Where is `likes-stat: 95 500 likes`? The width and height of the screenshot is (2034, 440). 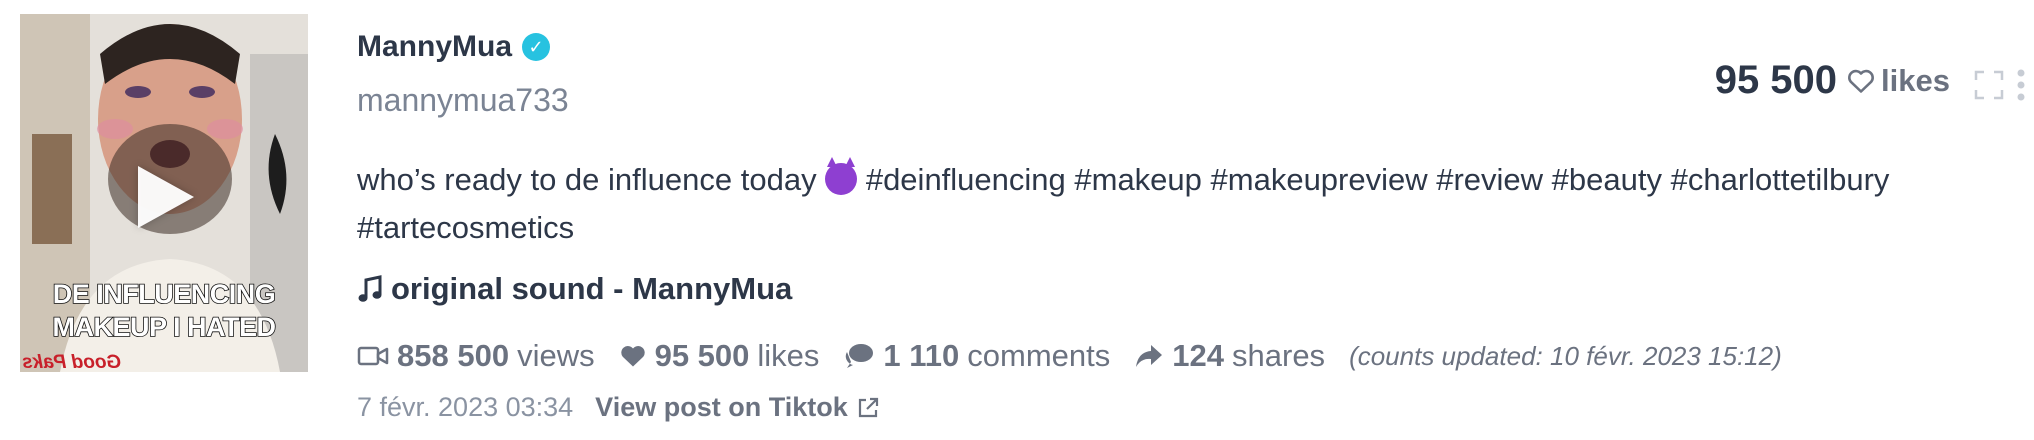
likes-stat: 95 500 likes is located at coordinates (719, 356).